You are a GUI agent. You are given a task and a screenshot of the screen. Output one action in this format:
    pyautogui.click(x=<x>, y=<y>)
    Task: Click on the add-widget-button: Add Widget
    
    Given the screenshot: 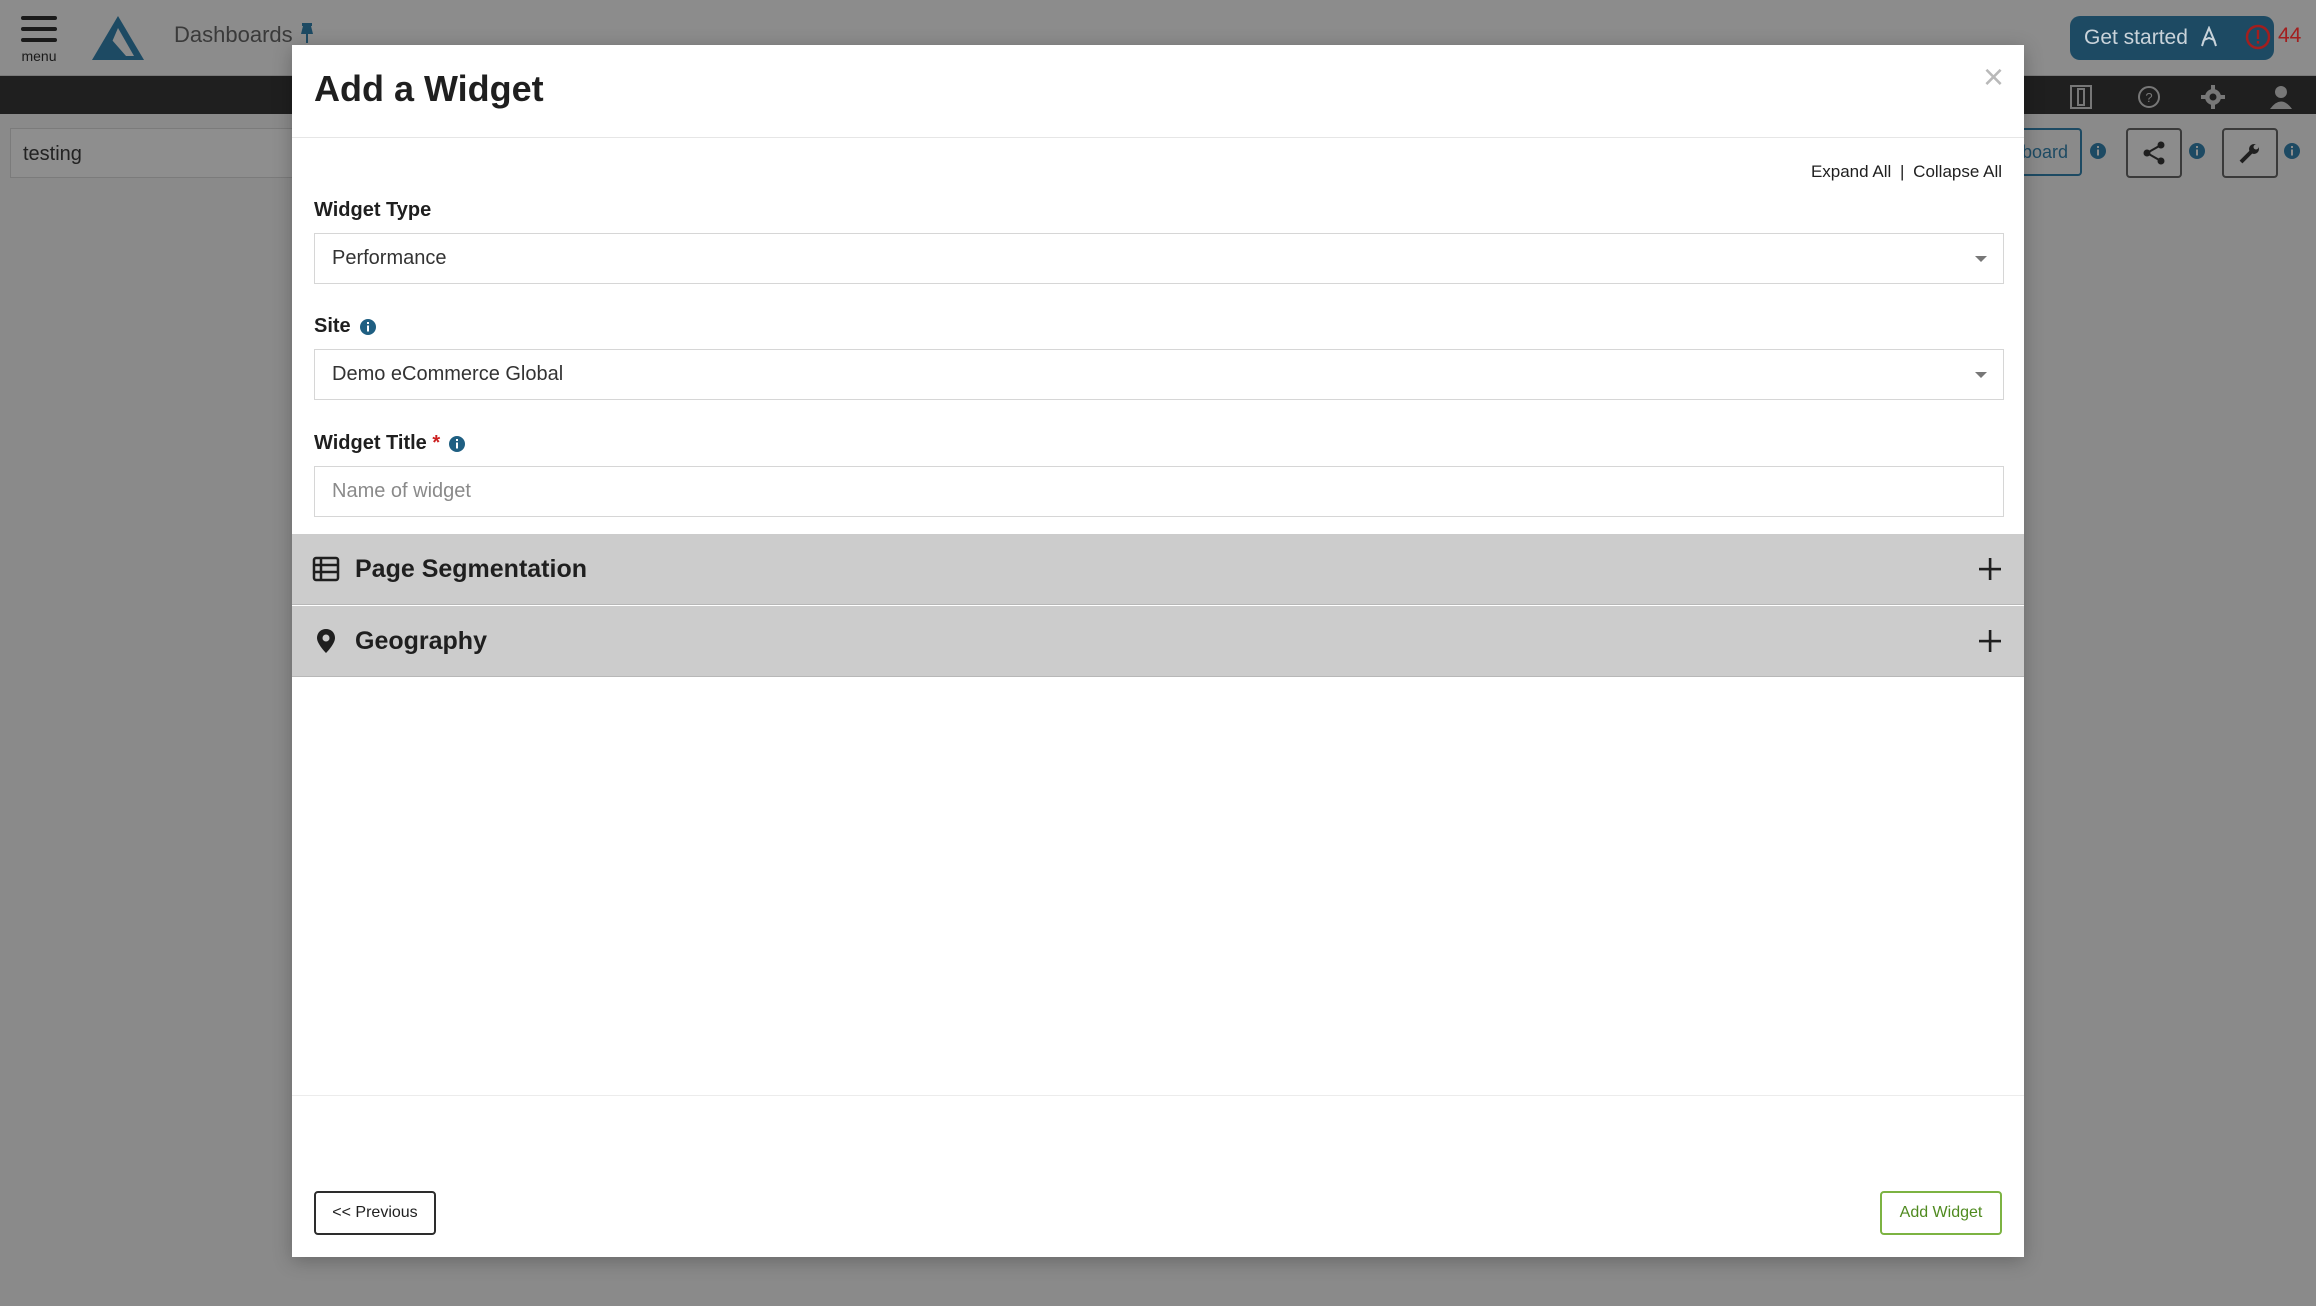 What is the action you would take?
    pyautogui.click(x=1941, y=1213)
    